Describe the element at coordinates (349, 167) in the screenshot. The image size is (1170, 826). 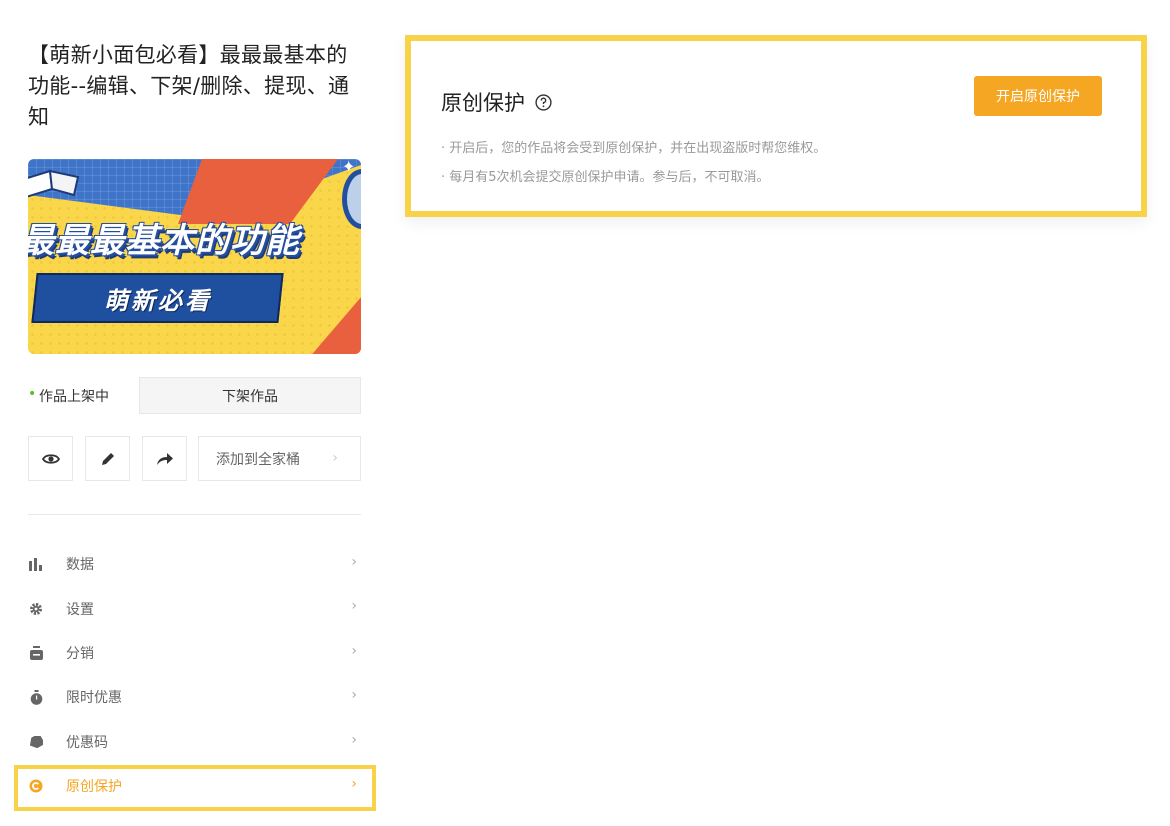
I see `sparkle-icon: ✦` at that location.